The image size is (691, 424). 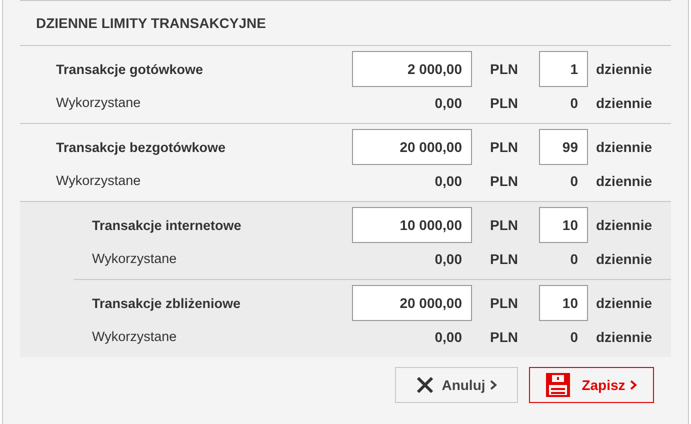 What do you see at coordinates (141, 147) in the screenshot?
I see `limit-name: Transakcje bezgotówkowe` at bounding box center [141, 147].